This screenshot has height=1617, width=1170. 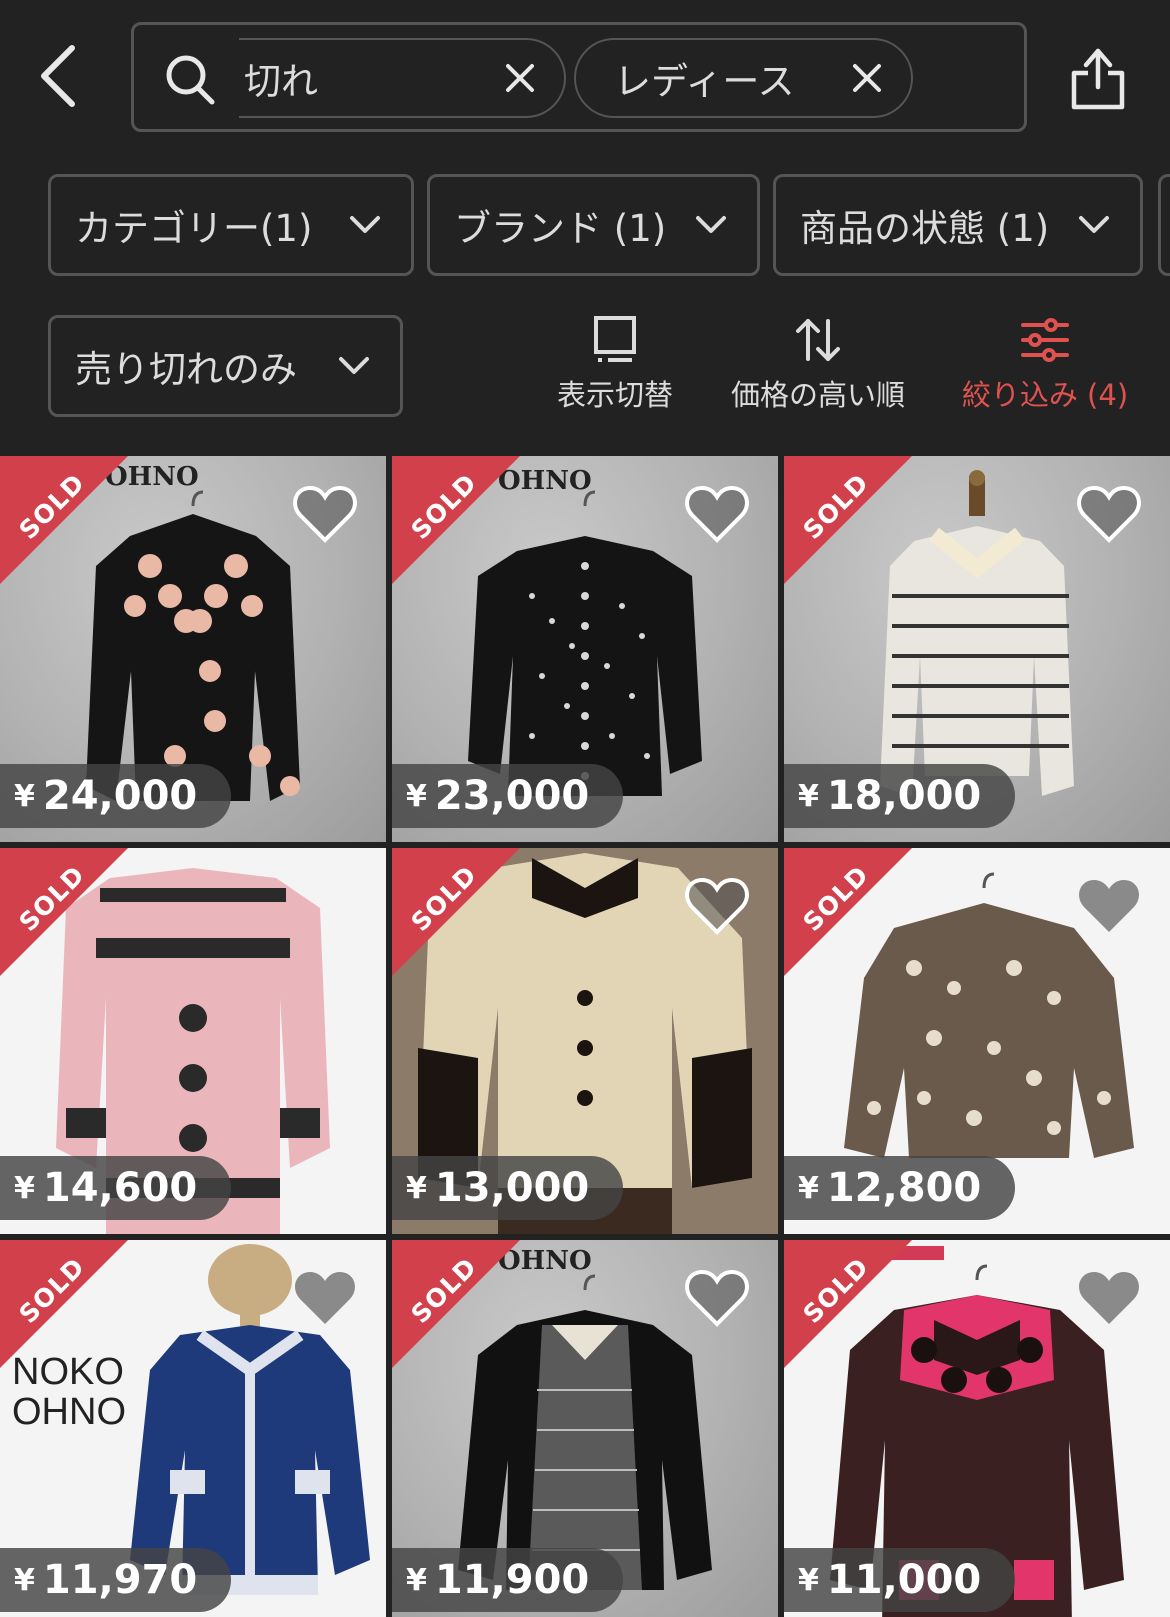 What do you see at coordinates (120, 1188) in the screenshot?
I see `price-value: 14,600` at bounding box center [120, 1188].